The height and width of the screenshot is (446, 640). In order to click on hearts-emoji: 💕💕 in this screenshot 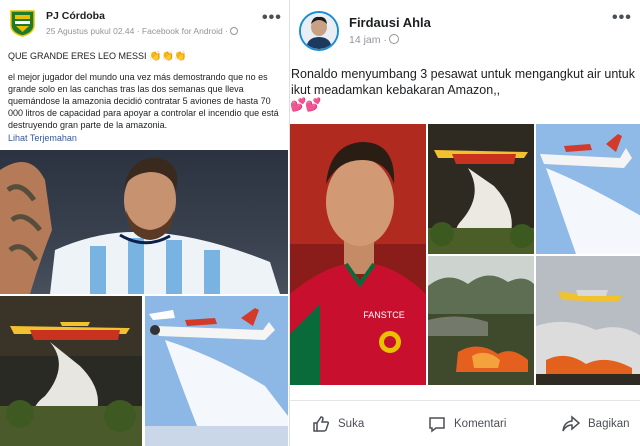, I will do `click(305, 104)`.